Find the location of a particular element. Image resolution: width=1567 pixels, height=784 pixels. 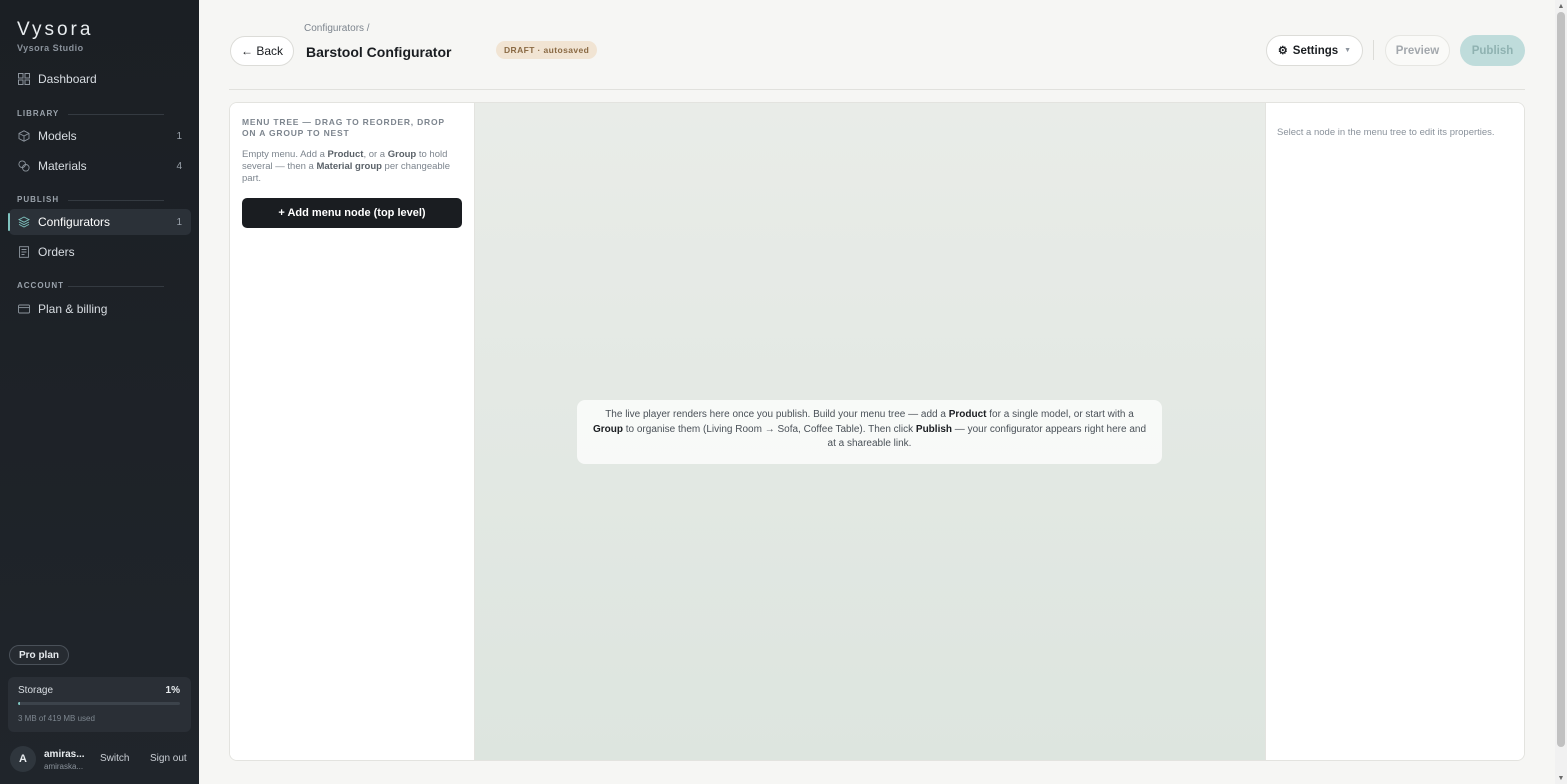

workspace-name: Vysora Studio is located at coordinates (50, 48).